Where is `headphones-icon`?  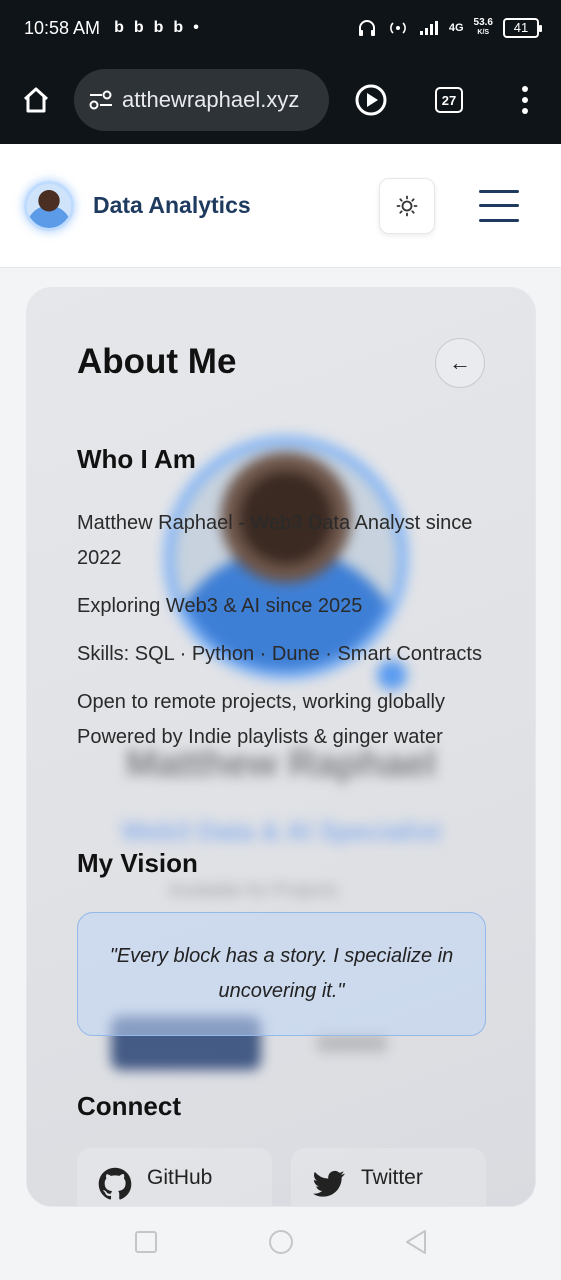 headphones-icon is located at coordinates (366, 28).